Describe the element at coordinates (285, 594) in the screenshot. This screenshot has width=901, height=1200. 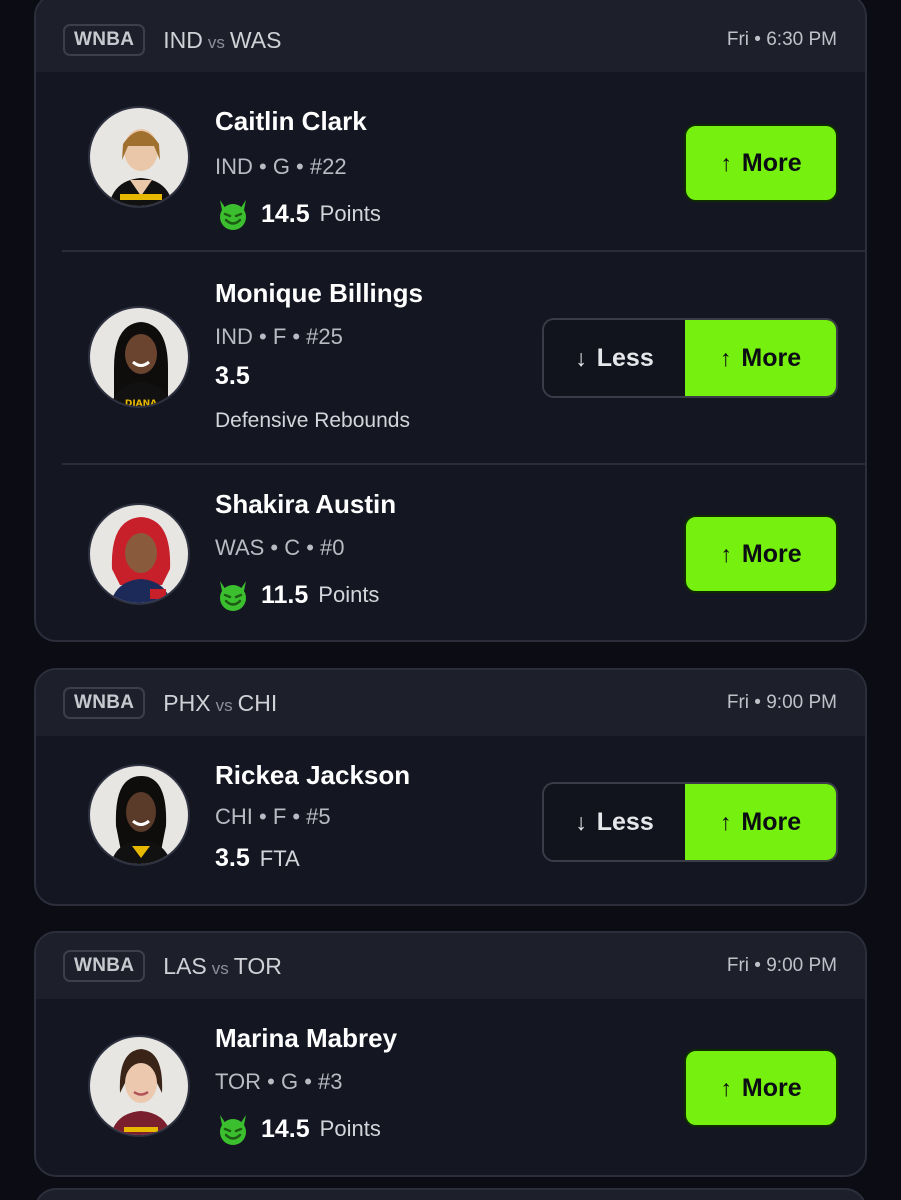
I see `line-value: 11.5` at that location.